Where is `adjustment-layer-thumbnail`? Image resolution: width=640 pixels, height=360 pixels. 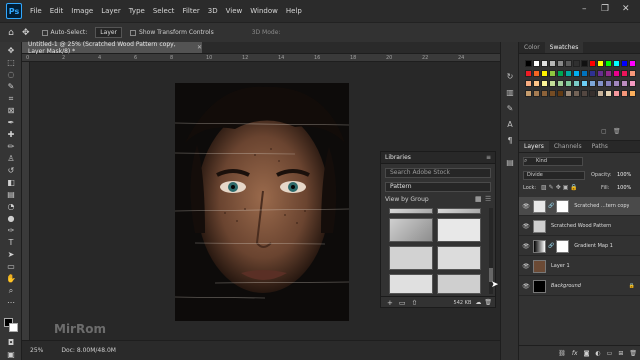 adjustment-layer-thumbnail is located at coordinates (539, 246).